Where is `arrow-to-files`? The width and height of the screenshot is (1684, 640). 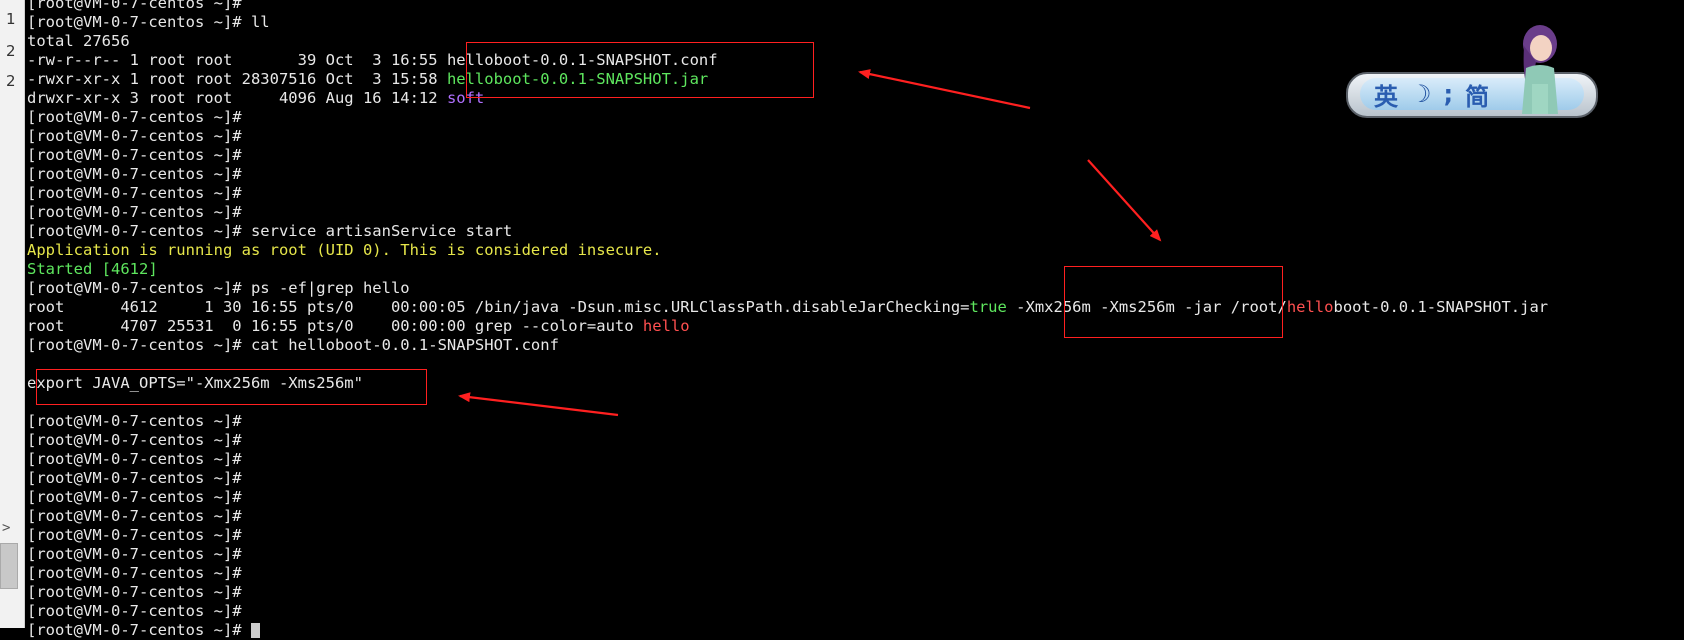
arrow-to-files is located at coordinates (944, 89).